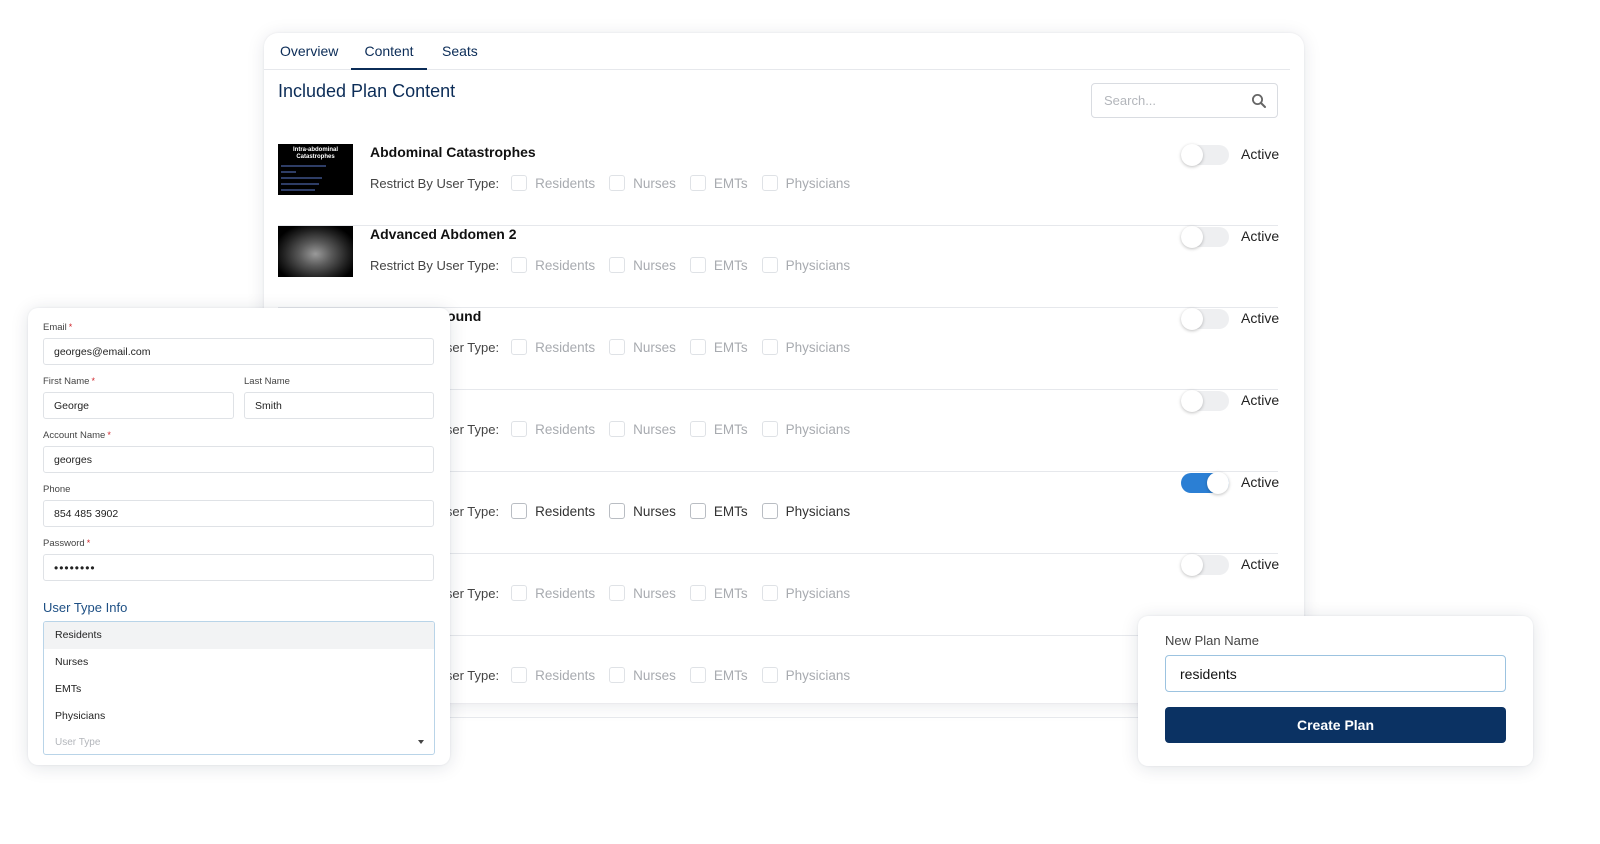 This screenshot has height=844, width=1600. I want to click on search-box, so click(1184, 100).